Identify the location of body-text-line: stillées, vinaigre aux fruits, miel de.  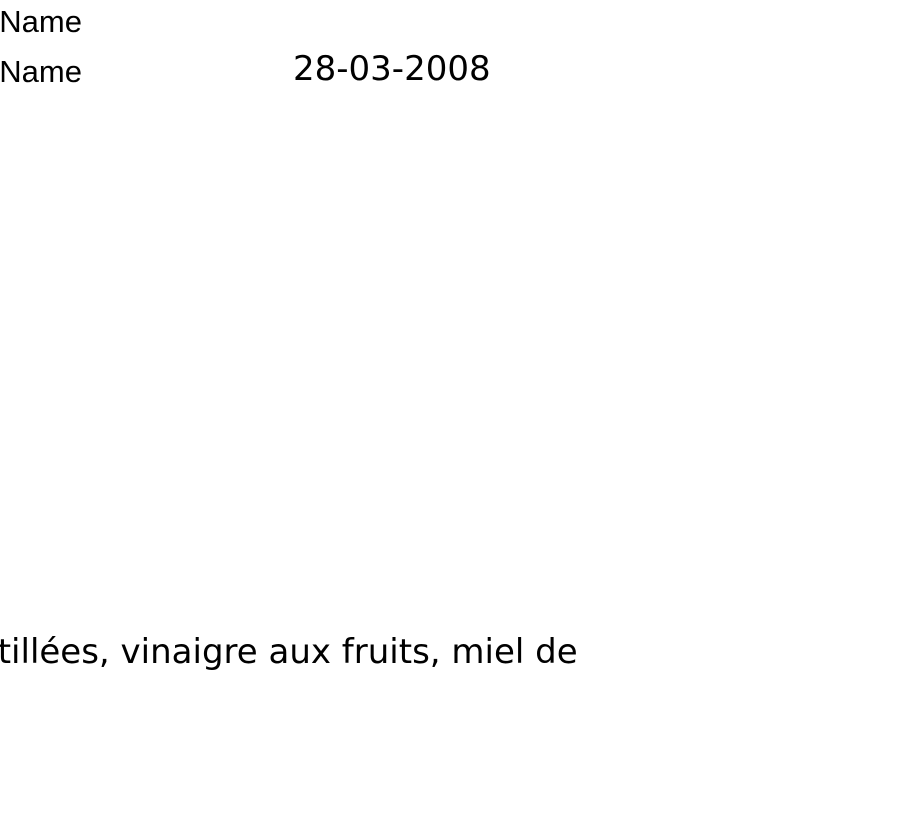
(289, 652).